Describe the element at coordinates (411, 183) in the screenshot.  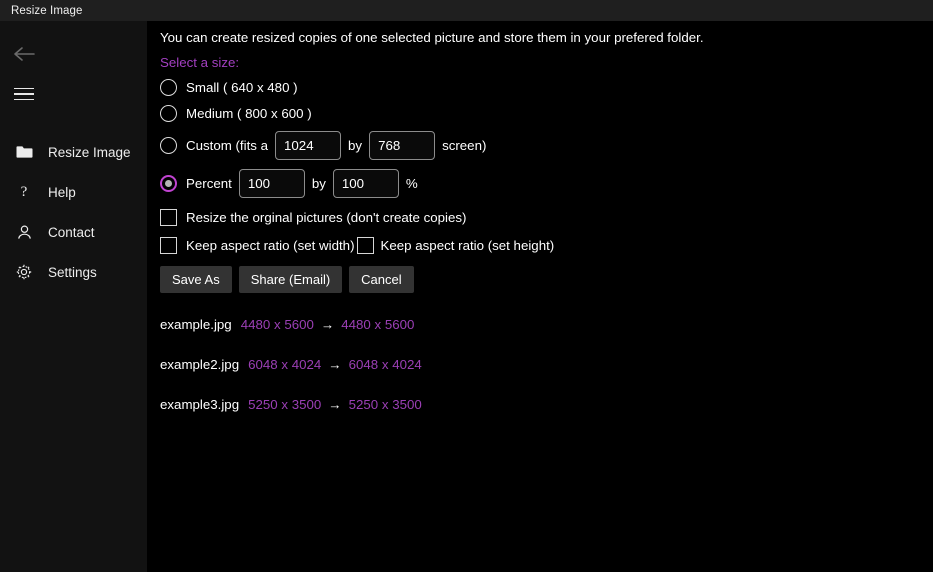
I see `percent-suffix-label: %` at that location.